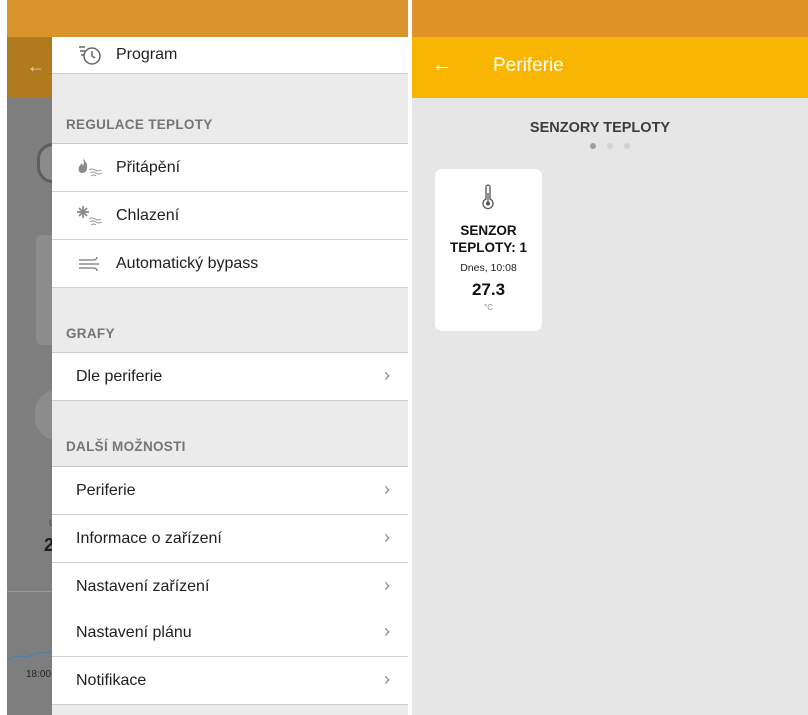 The width and height of the screenshot is (808, 715). Describe the element at coordinates (90, 55) in the screenshot. I see `clock-schedule-icon` at that location.